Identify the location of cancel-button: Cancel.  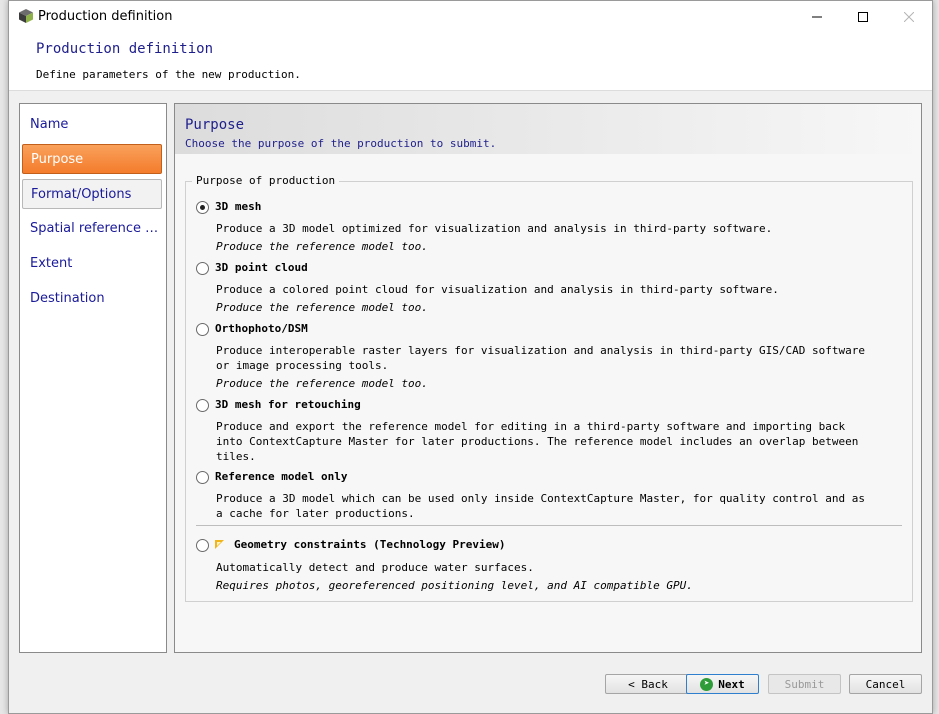
(885, 684).